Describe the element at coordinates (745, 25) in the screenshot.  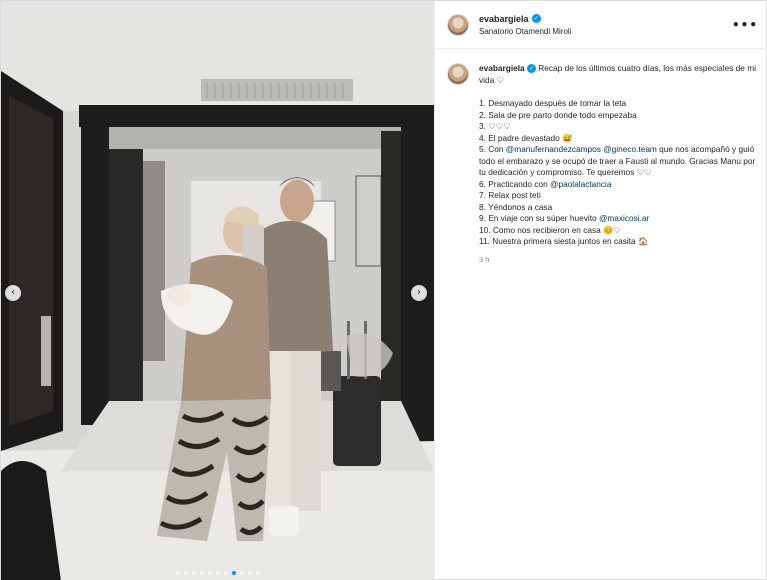
I see `more-options-icon: •••` at that location.